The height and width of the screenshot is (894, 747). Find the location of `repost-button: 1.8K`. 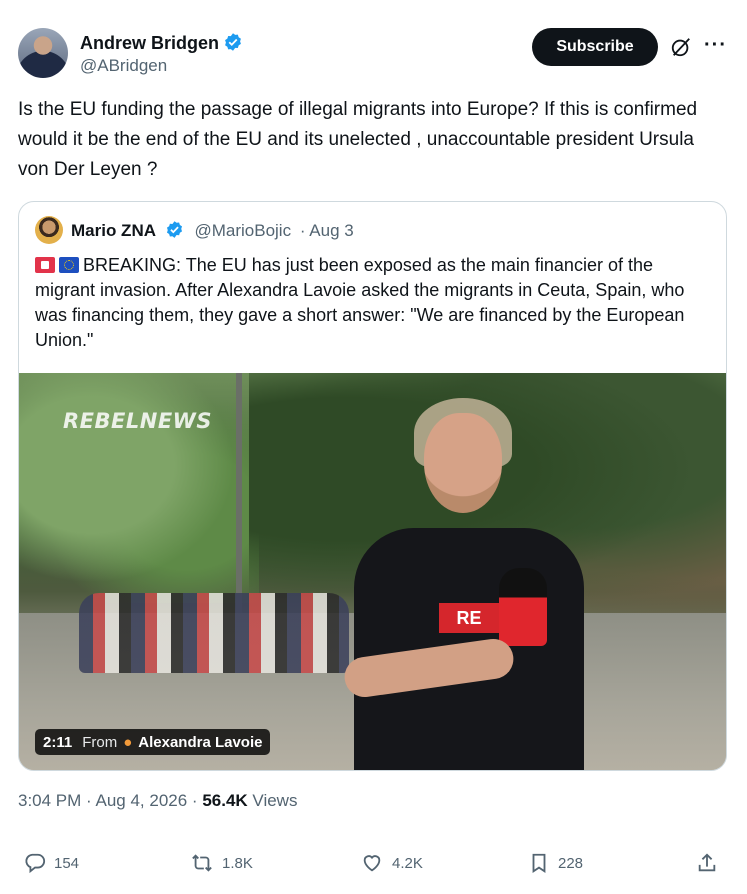

repost-button: 1.8K is located at coordinates (221, 863).